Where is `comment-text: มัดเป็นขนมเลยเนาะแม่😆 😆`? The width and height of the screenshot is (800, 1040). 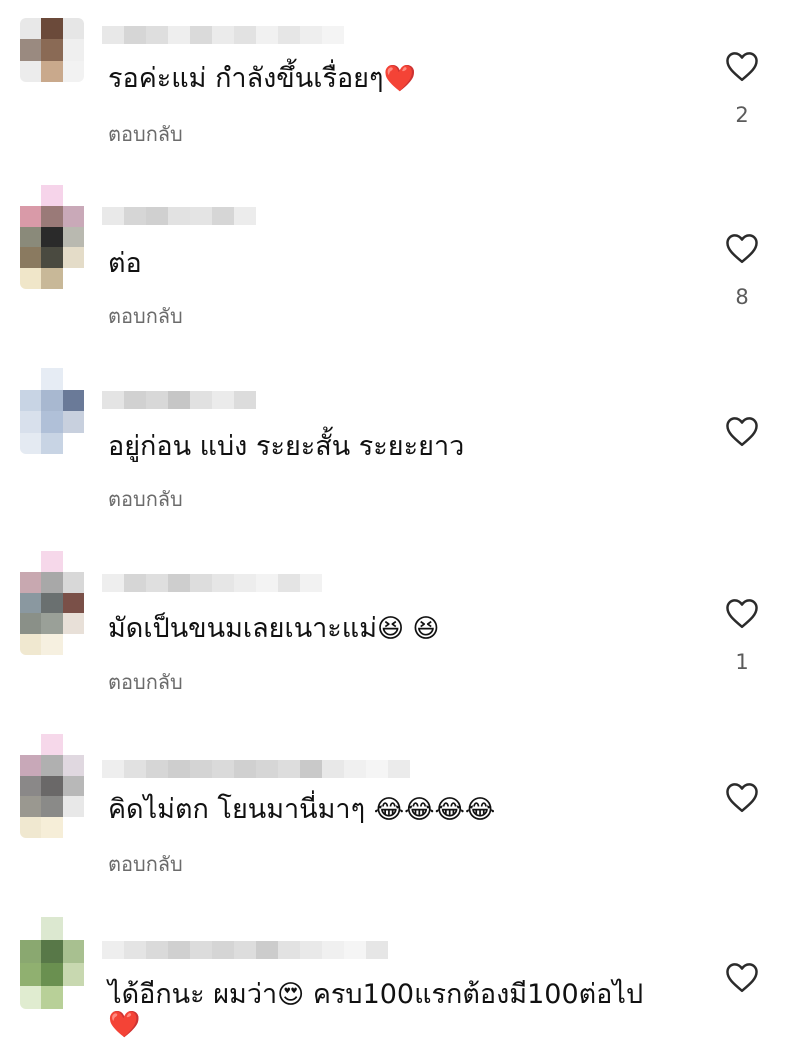
comment-text: มัดเป็นขนมเลยเนาะแม่😆 😆 is located at coordinates (274, 629).